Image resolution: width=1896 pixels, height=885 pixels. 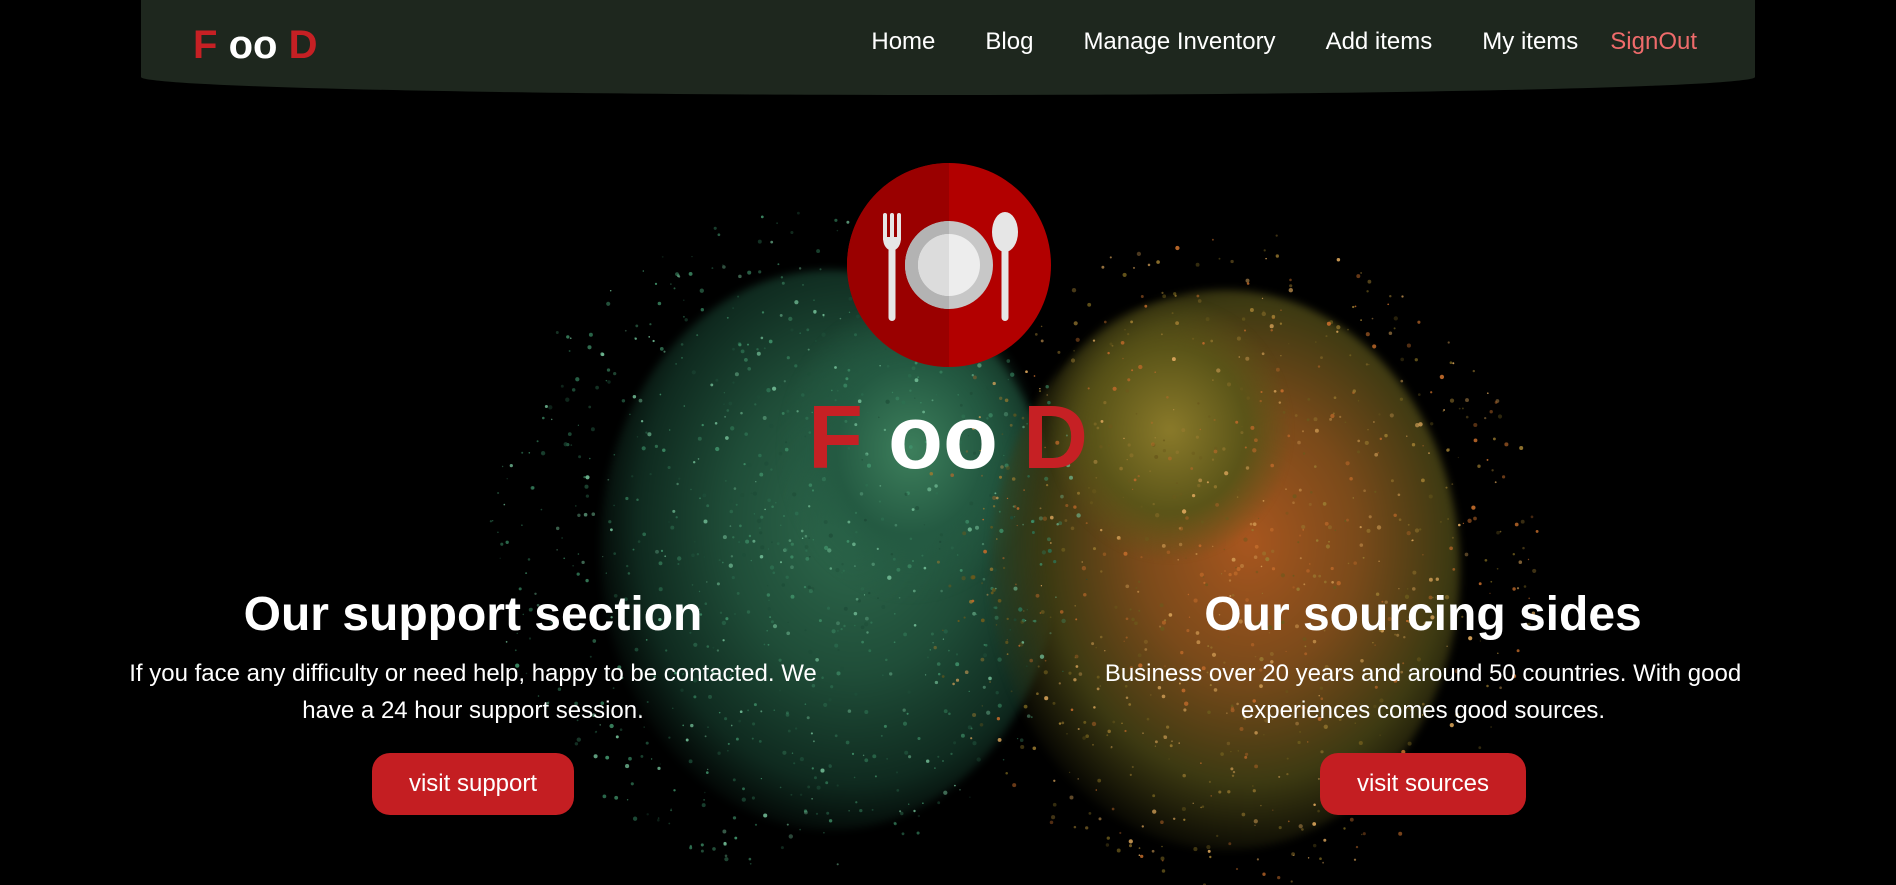 What do you see at coordinates (1653, 42) in the screenshot?
I see `signout-link: SignOut` at bounding box center [1653, 42].